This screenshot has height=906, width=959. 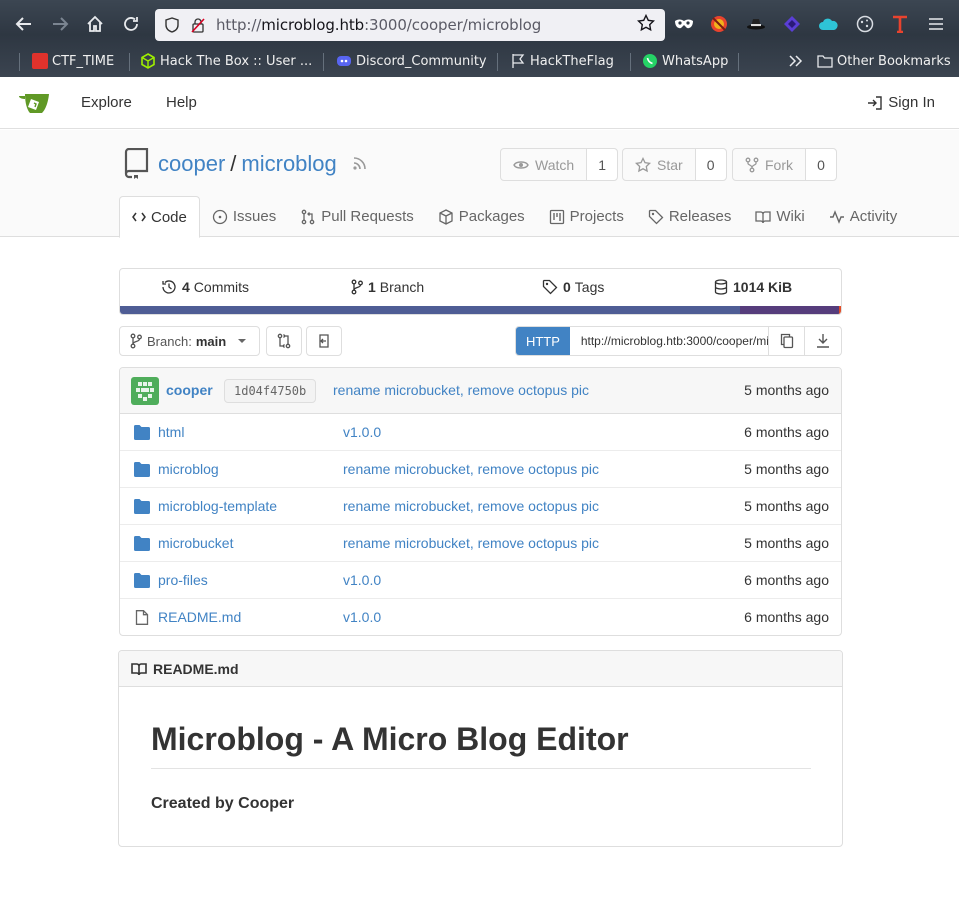 What do you see at coordinates (573, 287) in the screenshot?
I see `tags-stat: 0 Tags` at bounding box center [573, 287].